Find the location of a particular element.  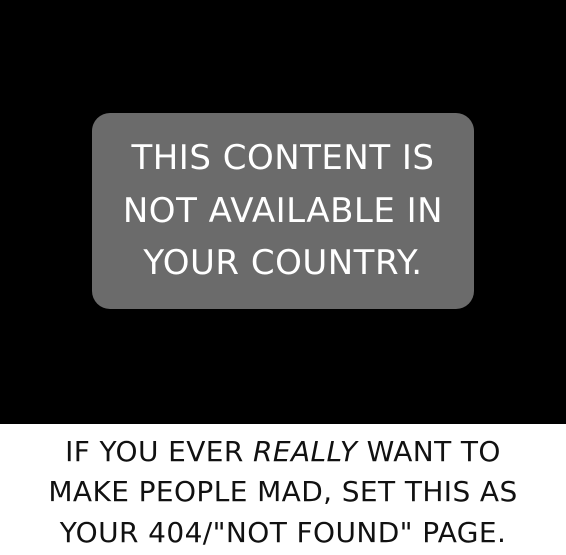

caption-line-3: YOUR 404/"NOT FOUND" PAGE. is located at coordinates (283, 532).